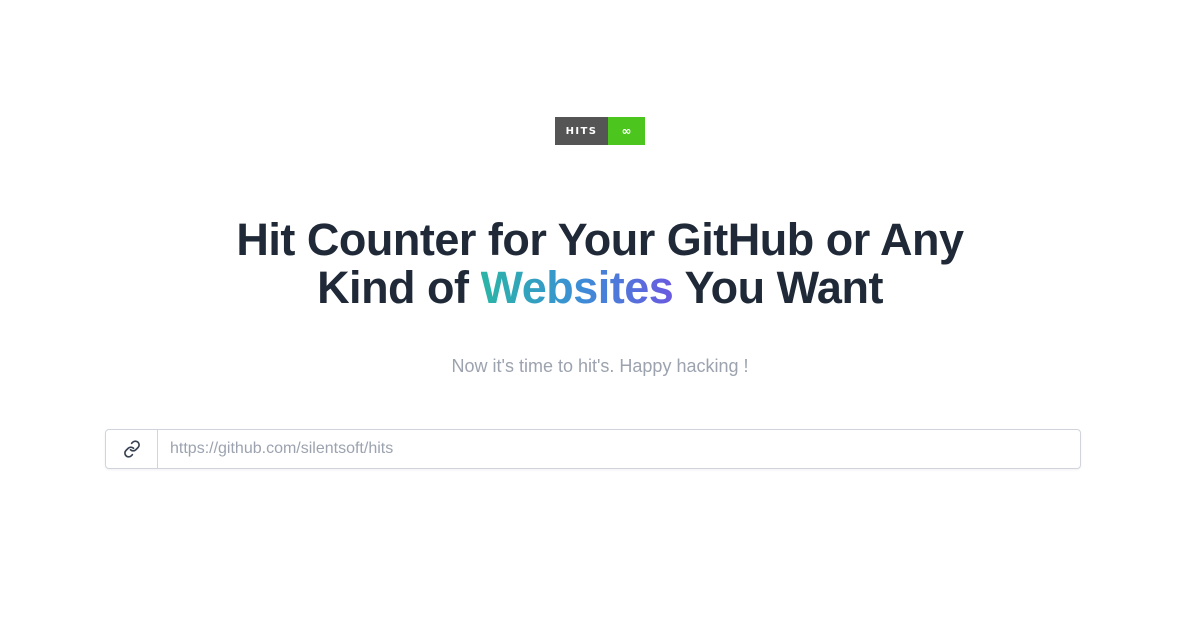  I want to click on badge-value: ∞, so click(626, 131).